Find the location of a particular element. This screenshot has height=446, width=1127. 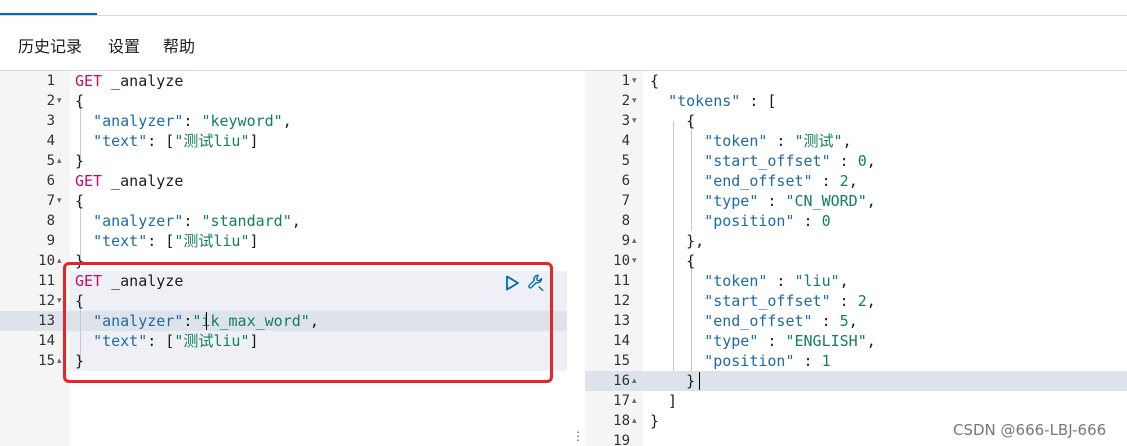

code-text: ] is located at coordinates (663, 401).